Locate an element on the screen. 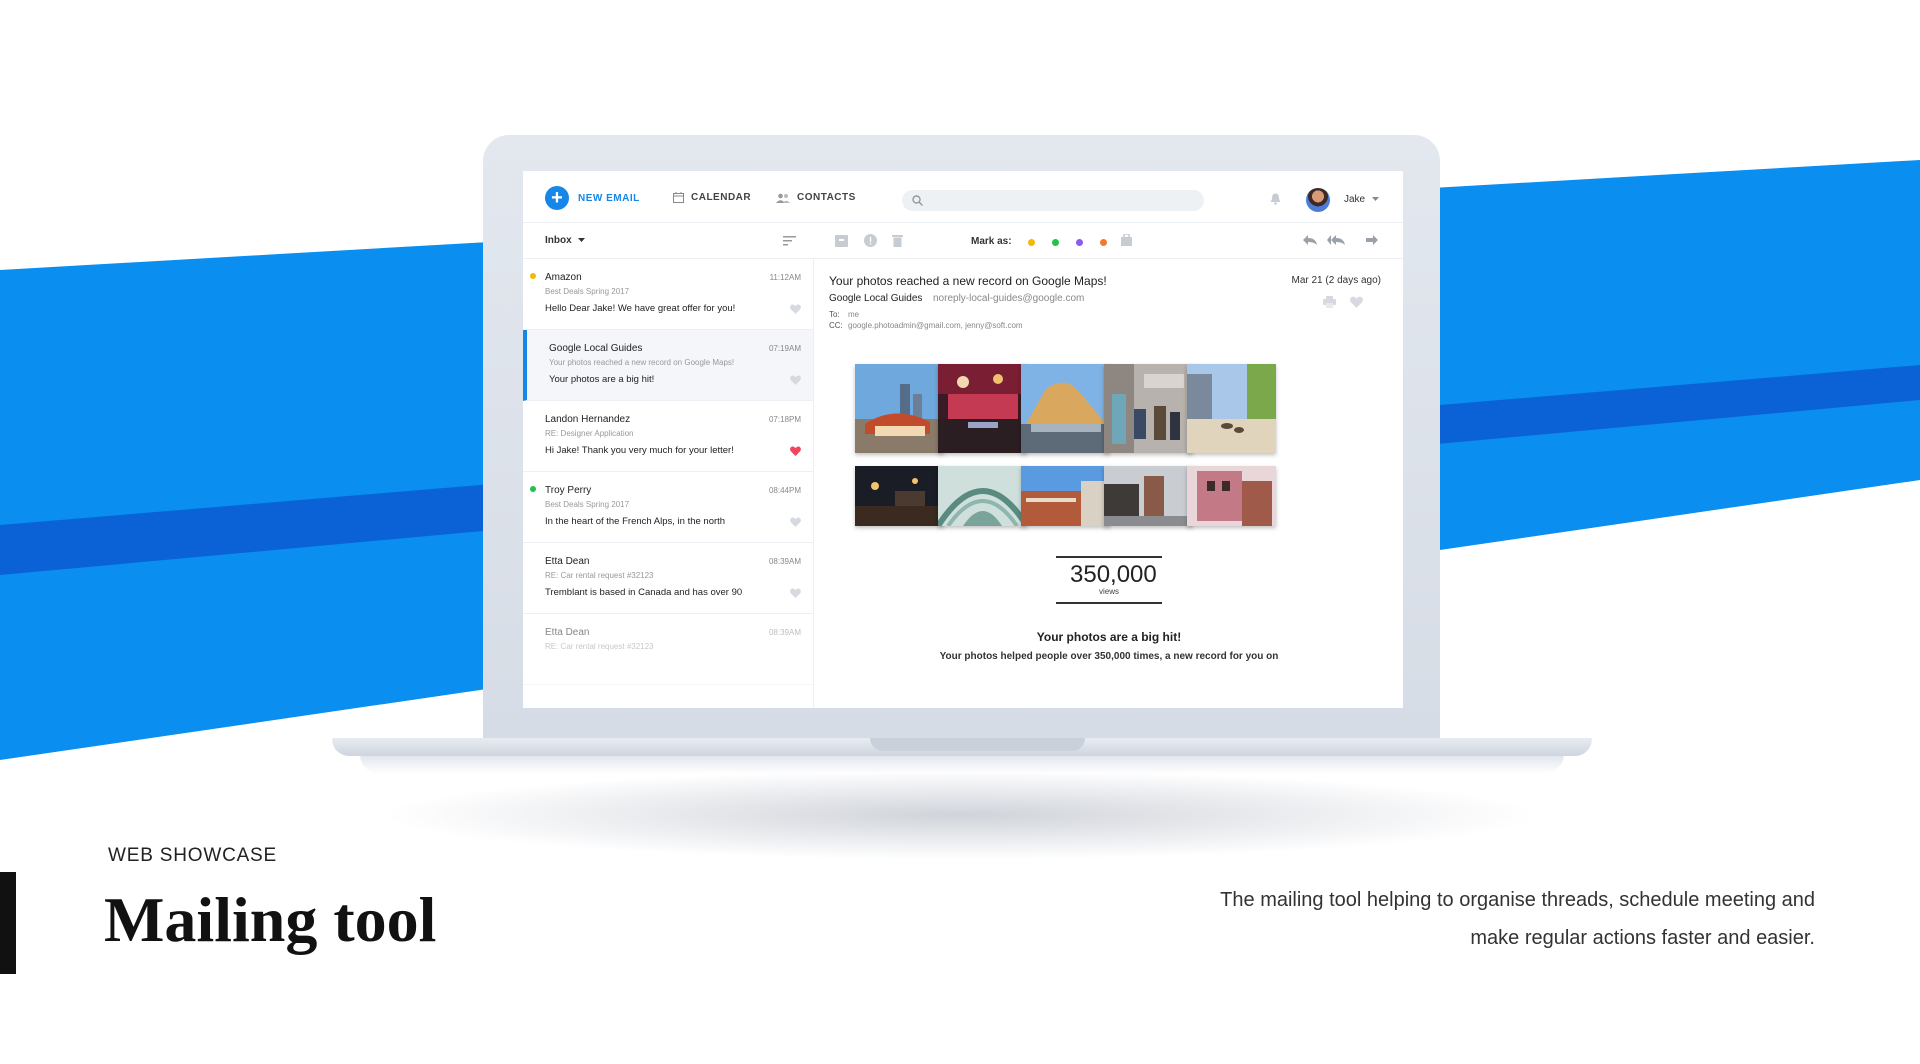 This screenshot has height=1064, width=1920. email-time: 11:12AM is located at coordinates (785, 277).